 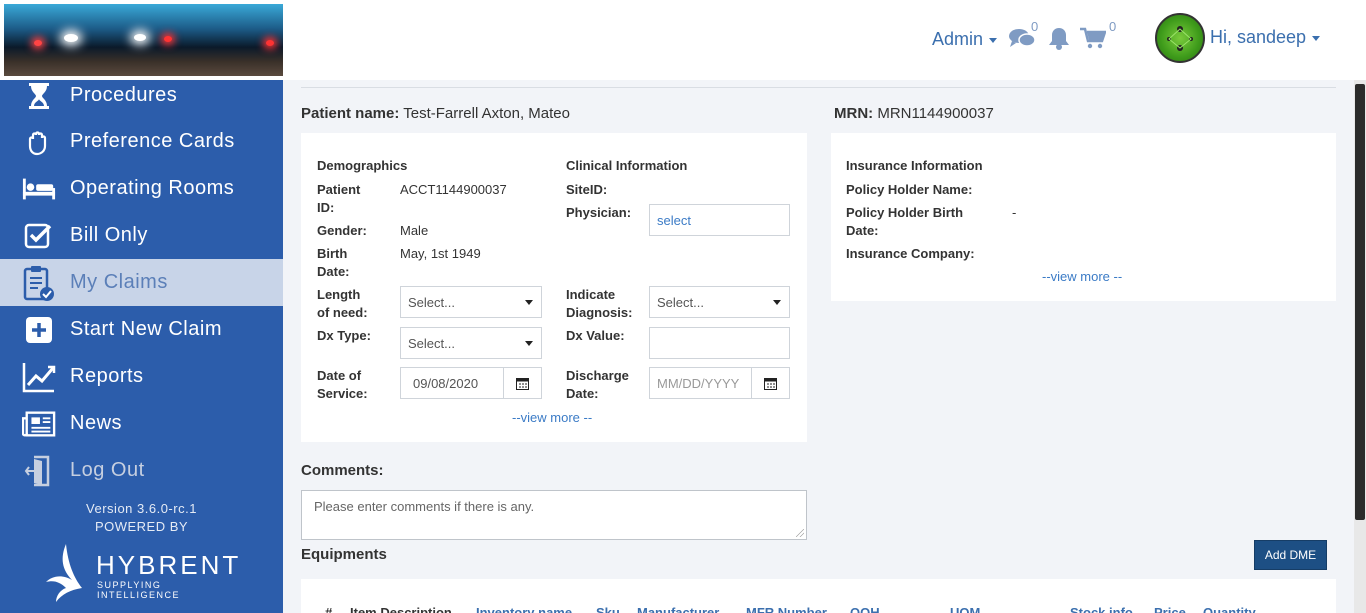 I want to click on physician-select: select, so click(x=719, y=220).